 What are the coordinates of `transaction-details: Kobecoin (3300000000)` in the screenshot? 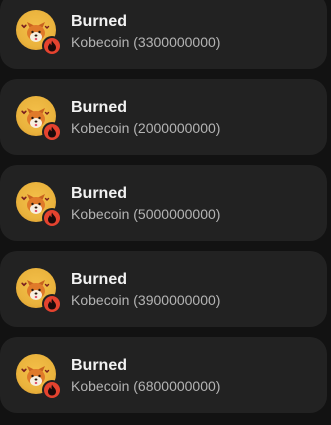 It's located at (146, 42).